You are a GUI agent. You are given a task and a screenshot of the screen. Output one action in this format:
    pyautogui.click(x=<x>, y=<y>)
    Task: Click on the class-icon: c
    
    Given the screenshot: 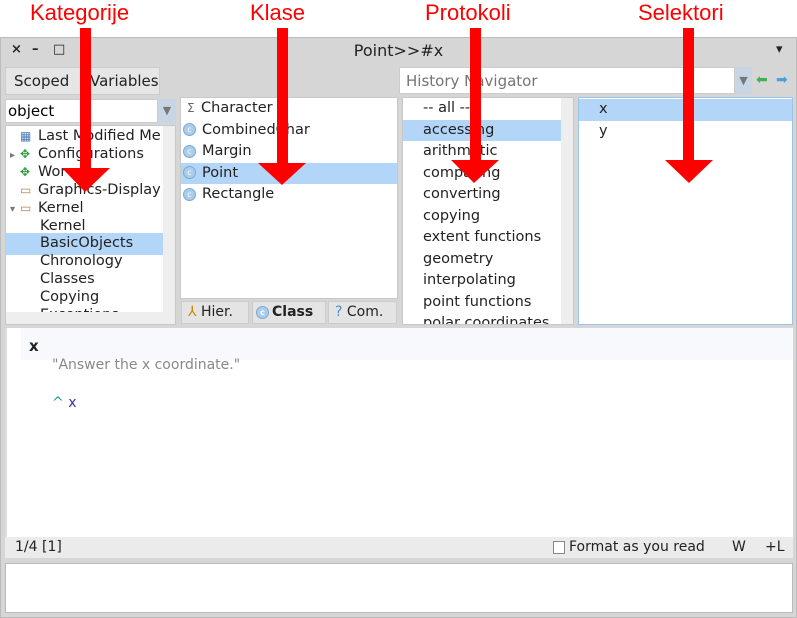 What is the action you would take?
    pyautogui.click(x=262, y=312)
    